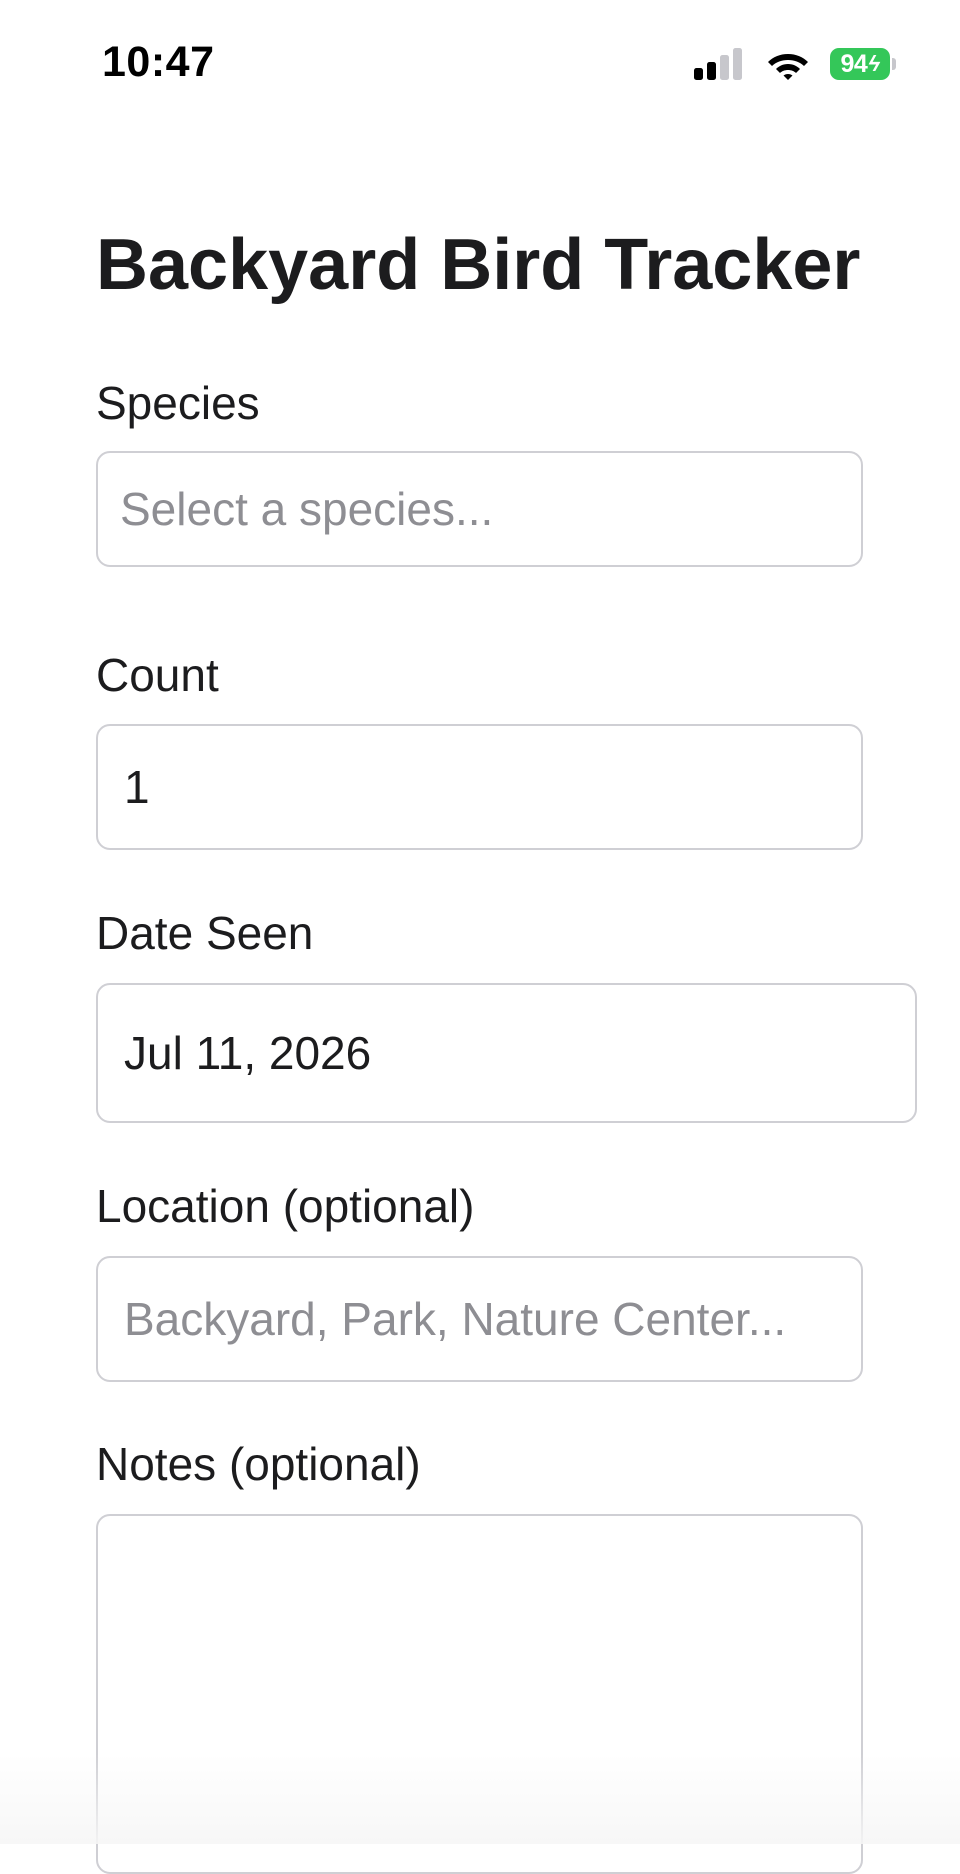 The width and height of the screenshot is (960, 1874). Describe the element at coordinates (478, 265) in the screenshot. I see `page-title: Backyard Bird Tracker` at that location.